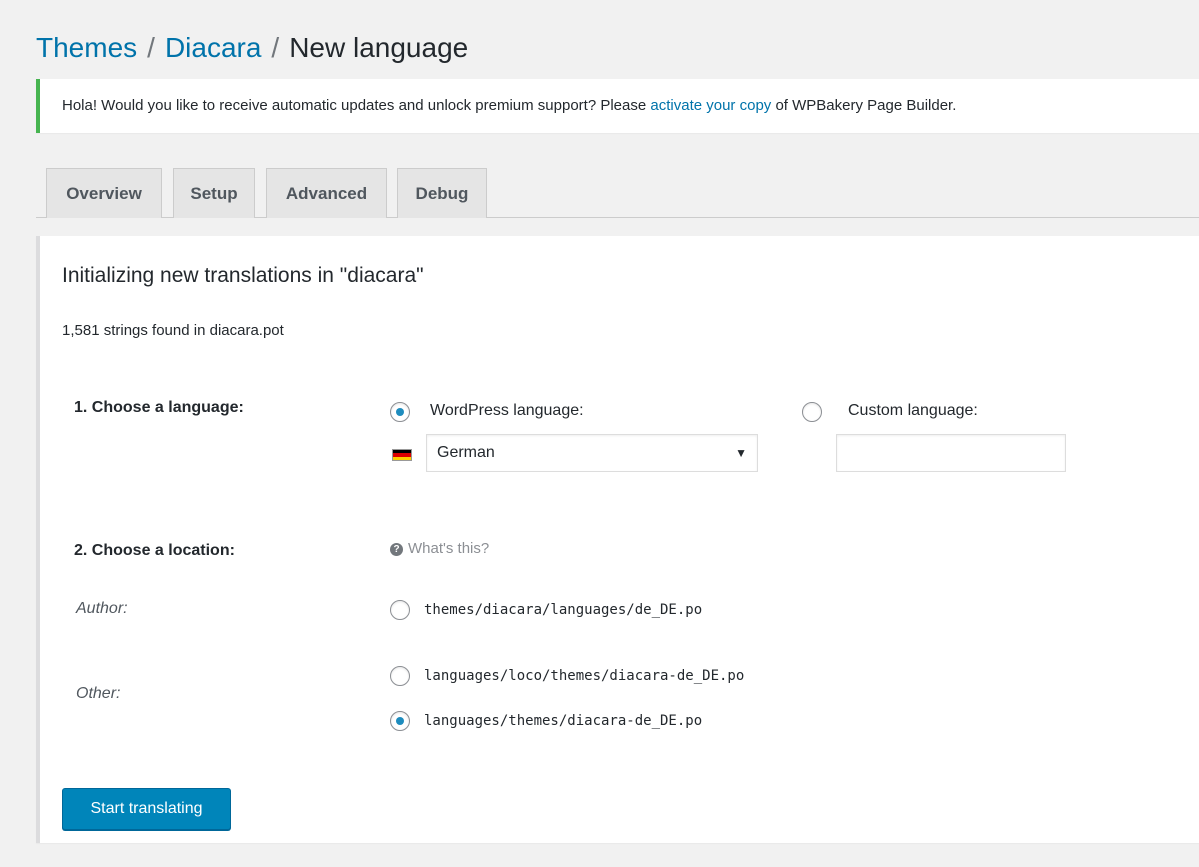 The image size is (1199, 867). I want to click on custom-language-radio, so click(812, 412).